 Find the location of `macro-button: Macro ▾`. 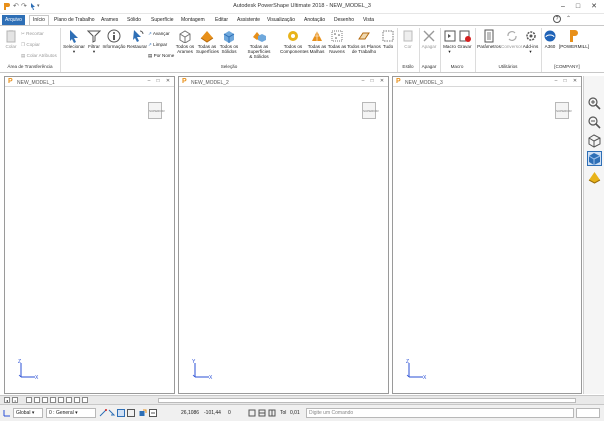

macro-button: Macro ▾ is located at coordinates (449, 41).